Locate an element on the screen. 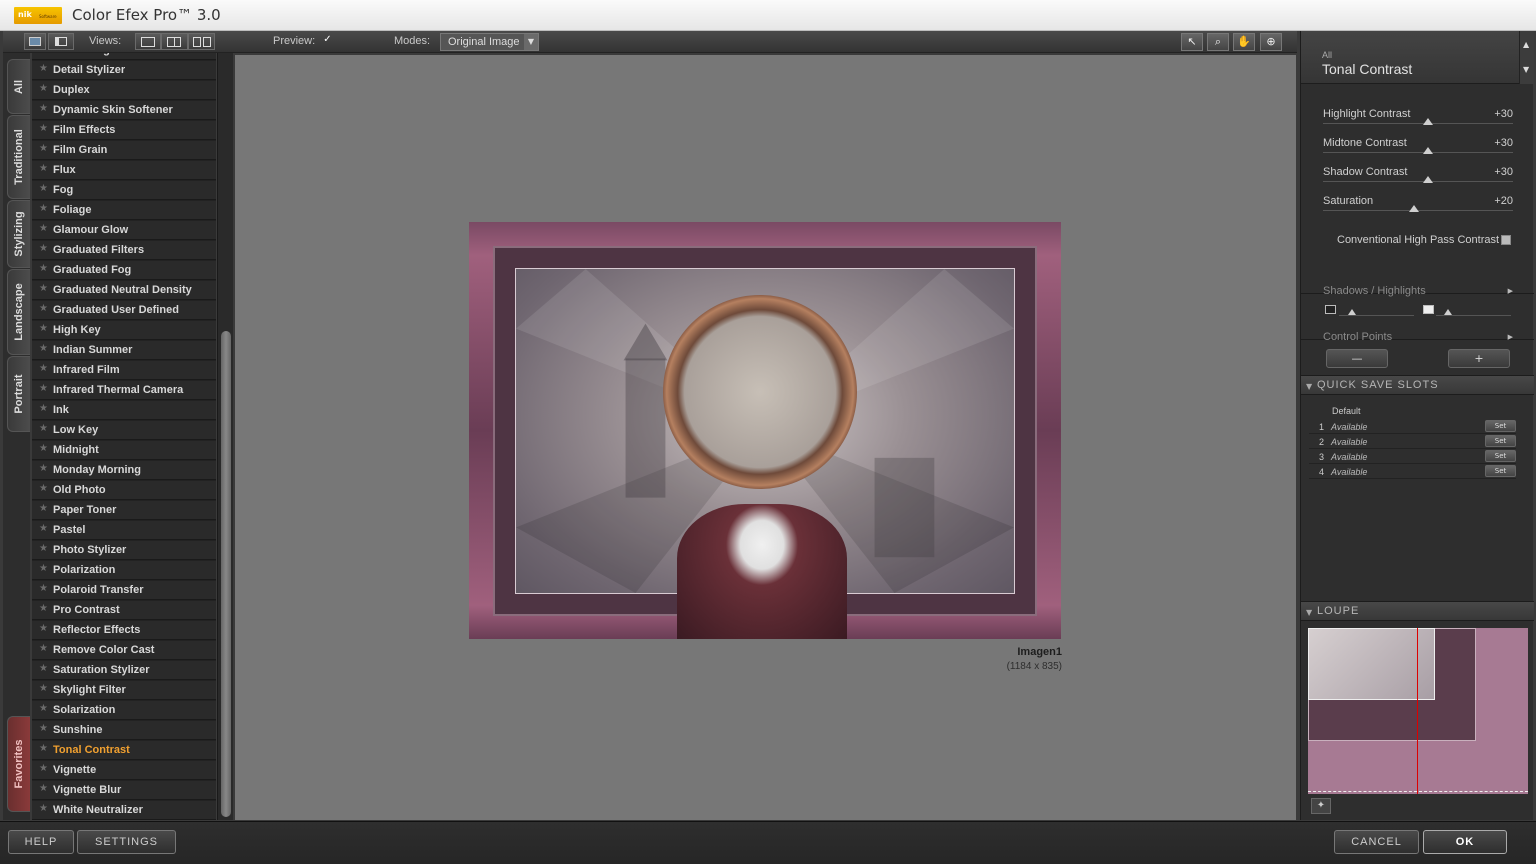  filter-item: ★ Flux is located at coordinates (124, 170).